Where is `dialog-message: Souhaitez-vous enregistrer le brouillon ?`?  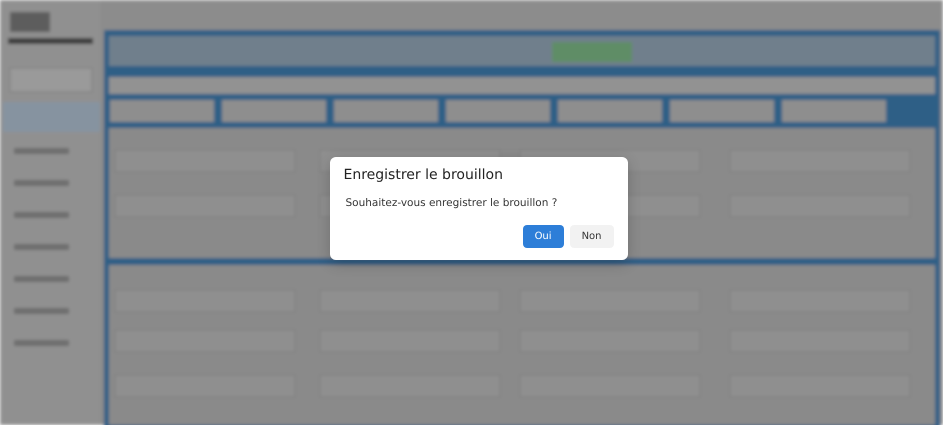
dialog-message: Souhaitez-vous enregistrer le brouillon ? is located at coordinates (451, 203).